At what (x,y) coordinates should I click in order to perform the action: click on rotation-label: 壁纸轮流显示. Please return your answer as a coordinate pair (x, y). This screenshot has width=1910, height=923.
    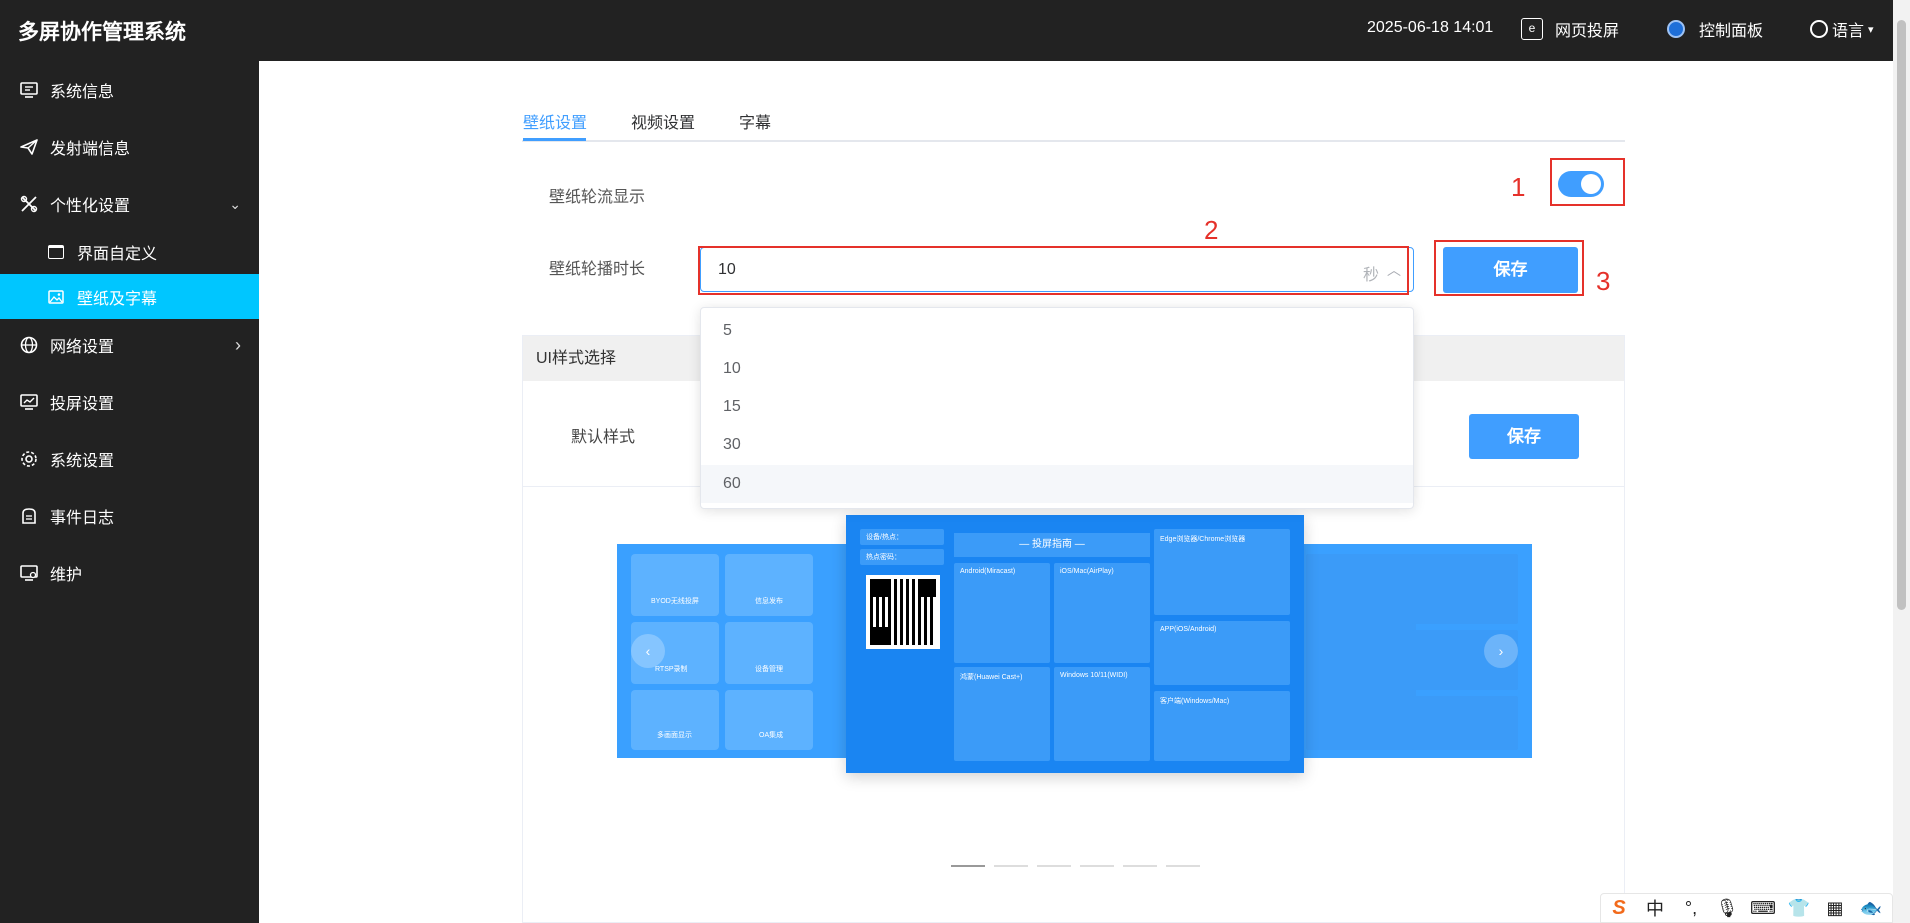
    Looking at the image, I should click on (597, 197).